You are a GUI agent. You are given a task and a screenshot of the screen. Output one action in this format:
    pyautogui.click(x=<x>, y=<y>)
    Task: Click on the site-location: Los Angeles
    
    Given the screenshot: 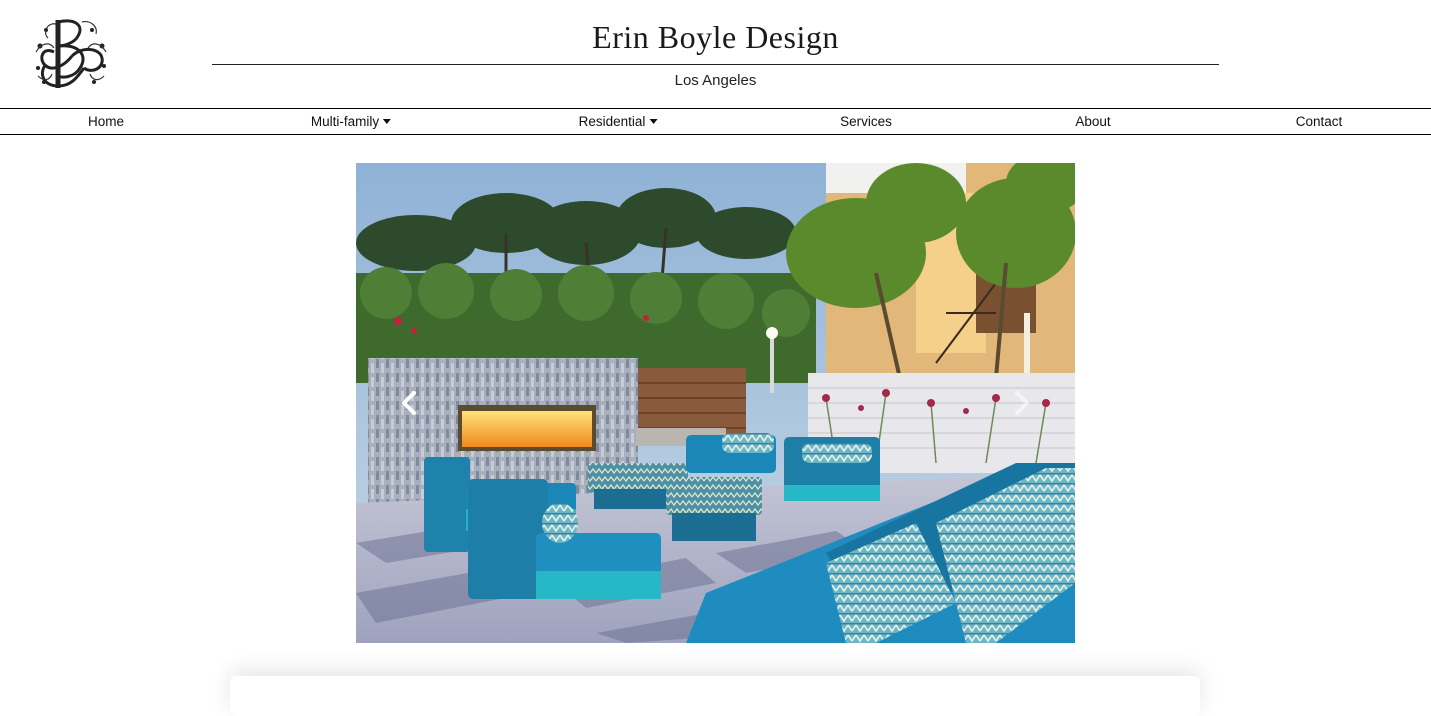 What is the action you would take?
    pyautogui.click(x=715, y=80)
    